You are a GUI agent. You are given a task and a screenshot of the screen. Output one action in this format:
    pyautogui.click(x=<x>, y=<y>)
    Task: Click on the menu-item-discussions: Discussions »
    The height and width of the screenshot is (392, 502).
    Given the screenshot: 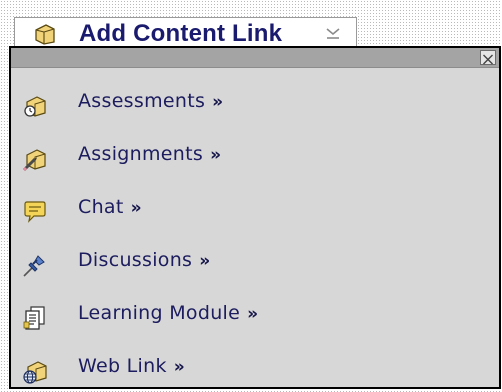 What is the action you would take?
    pyautogui.click(x=232, y=264)
    